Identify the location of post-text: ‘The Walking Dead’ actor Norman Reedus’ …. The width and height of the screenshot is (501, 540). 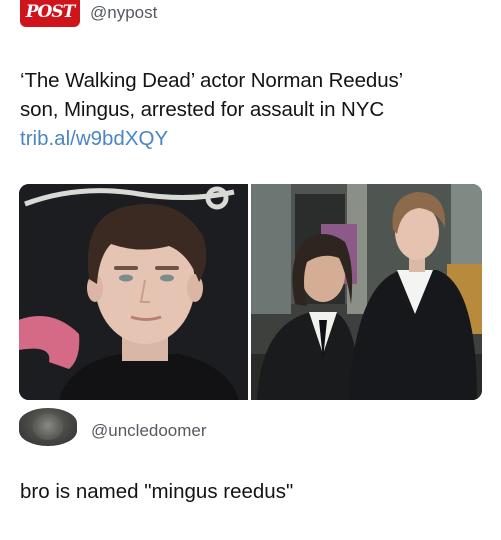
(250, 95).